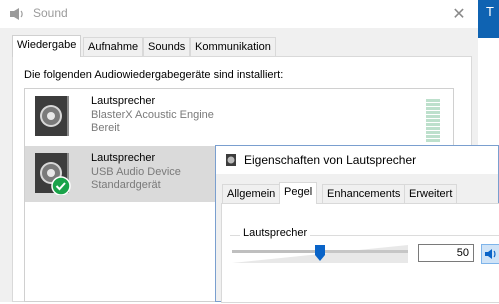 This screenshot has width=499, height=304. I want to click on sound-speaker-icon, so click(16, 14).